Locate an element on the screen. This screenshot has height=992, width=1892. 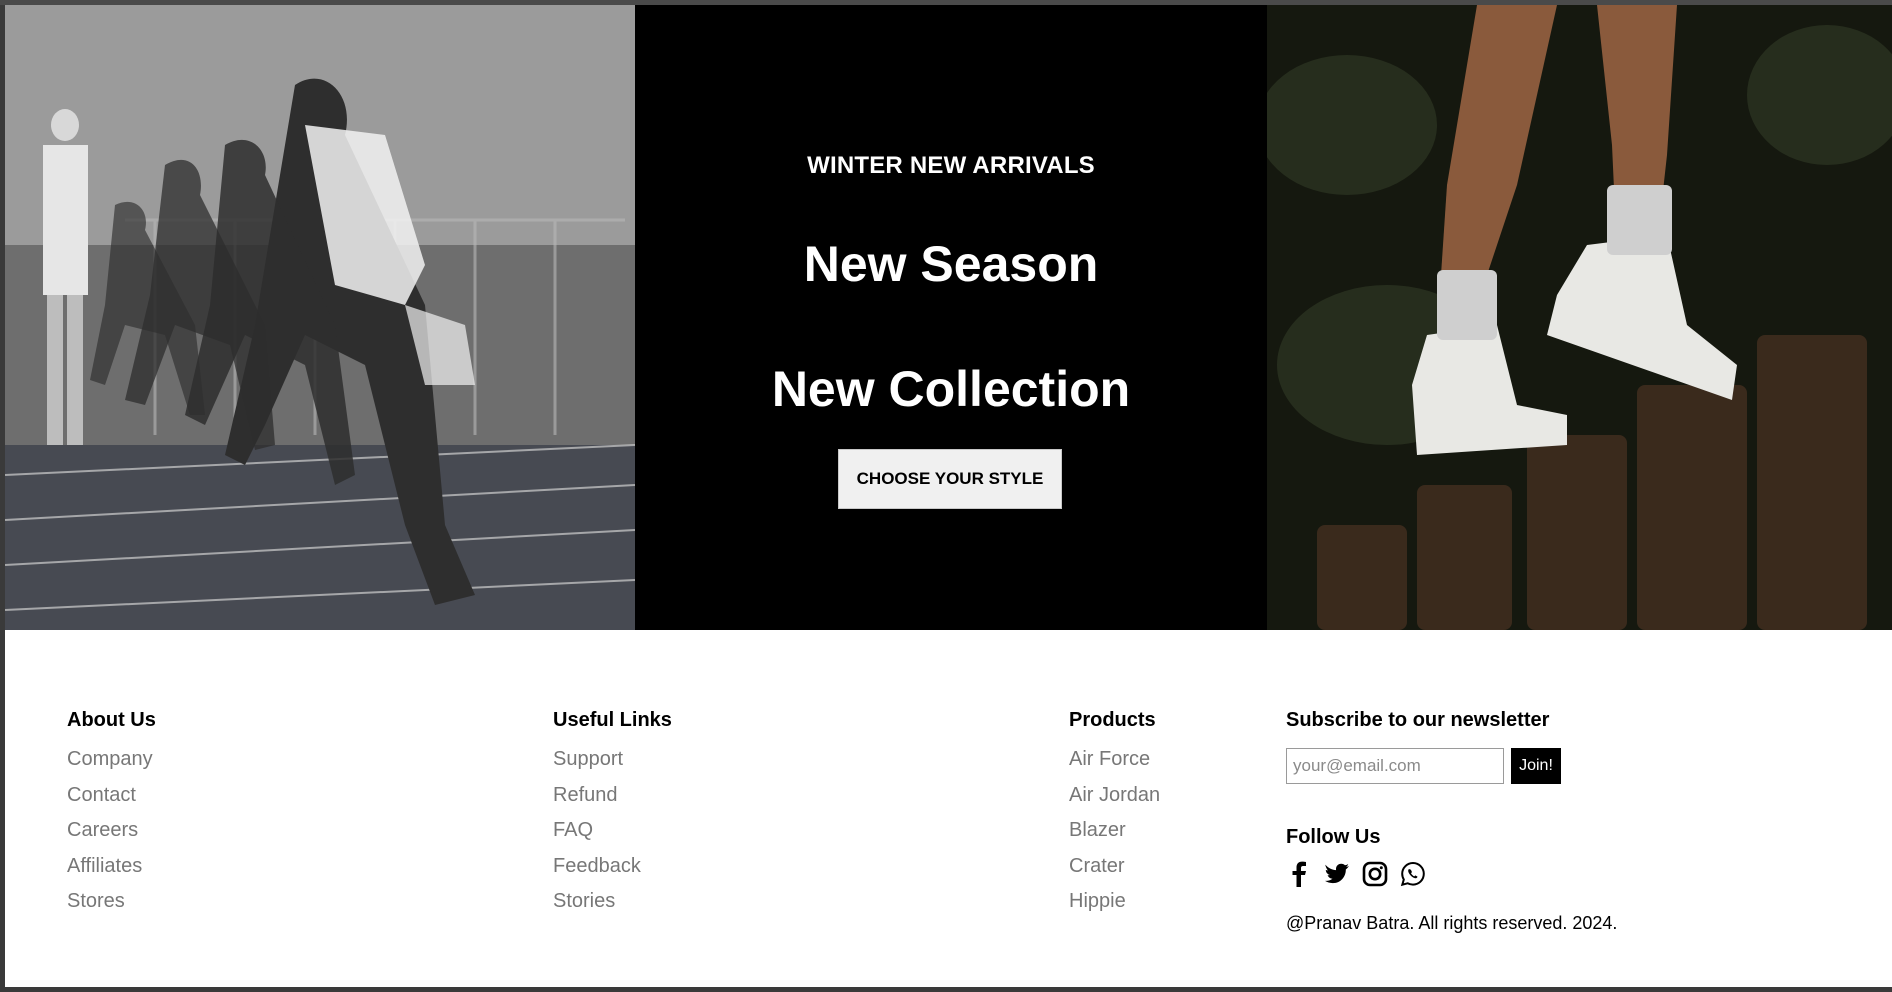
products-heading: Products is located at coordinates (1112, 720).